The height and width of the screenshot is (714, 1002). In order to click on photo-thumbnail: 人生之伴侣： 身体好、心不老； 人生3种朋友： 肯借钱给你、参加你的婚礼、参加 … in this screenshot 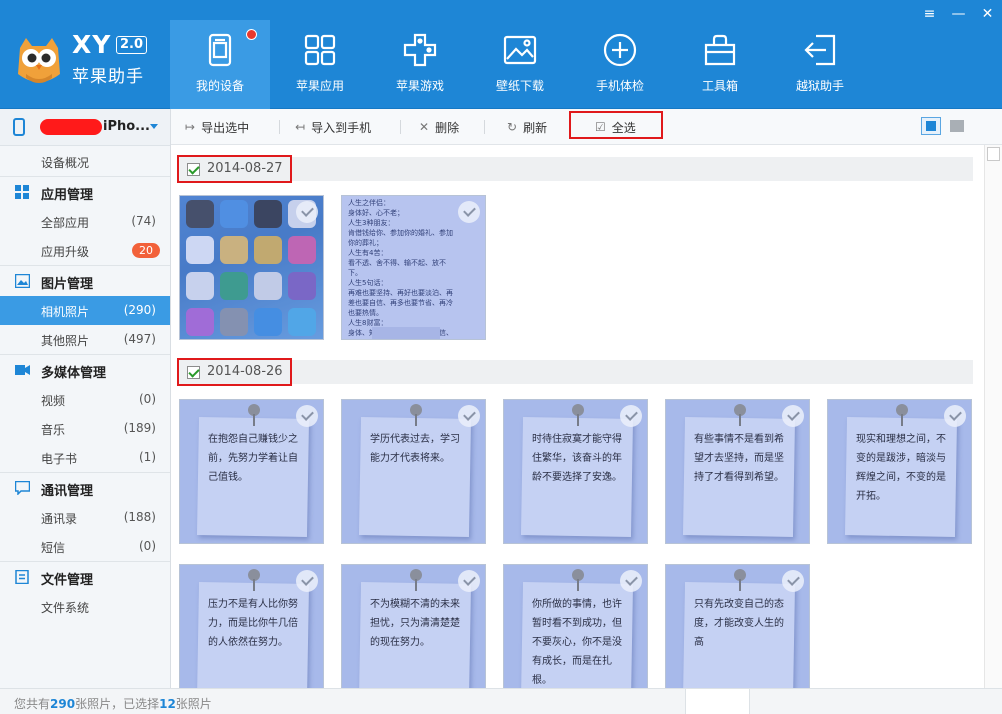, I will do `click(413, 267)`.